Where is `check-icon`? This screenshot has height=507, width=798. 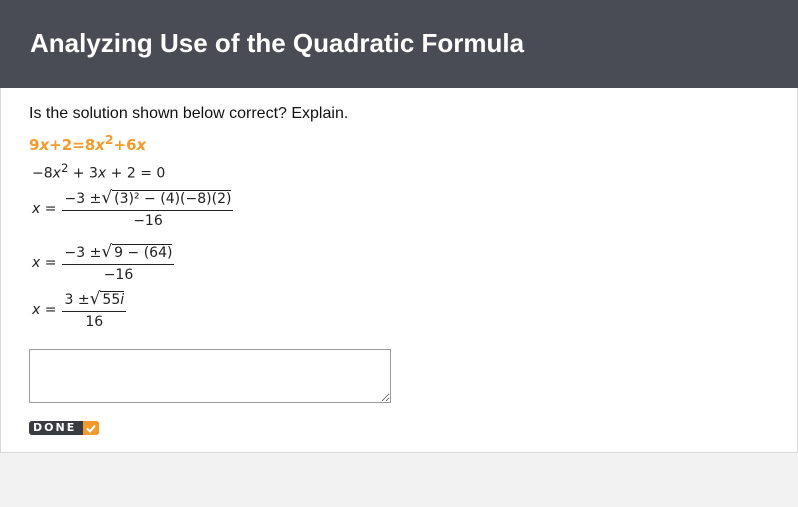
check-icon is located at coordinates (91, 428).